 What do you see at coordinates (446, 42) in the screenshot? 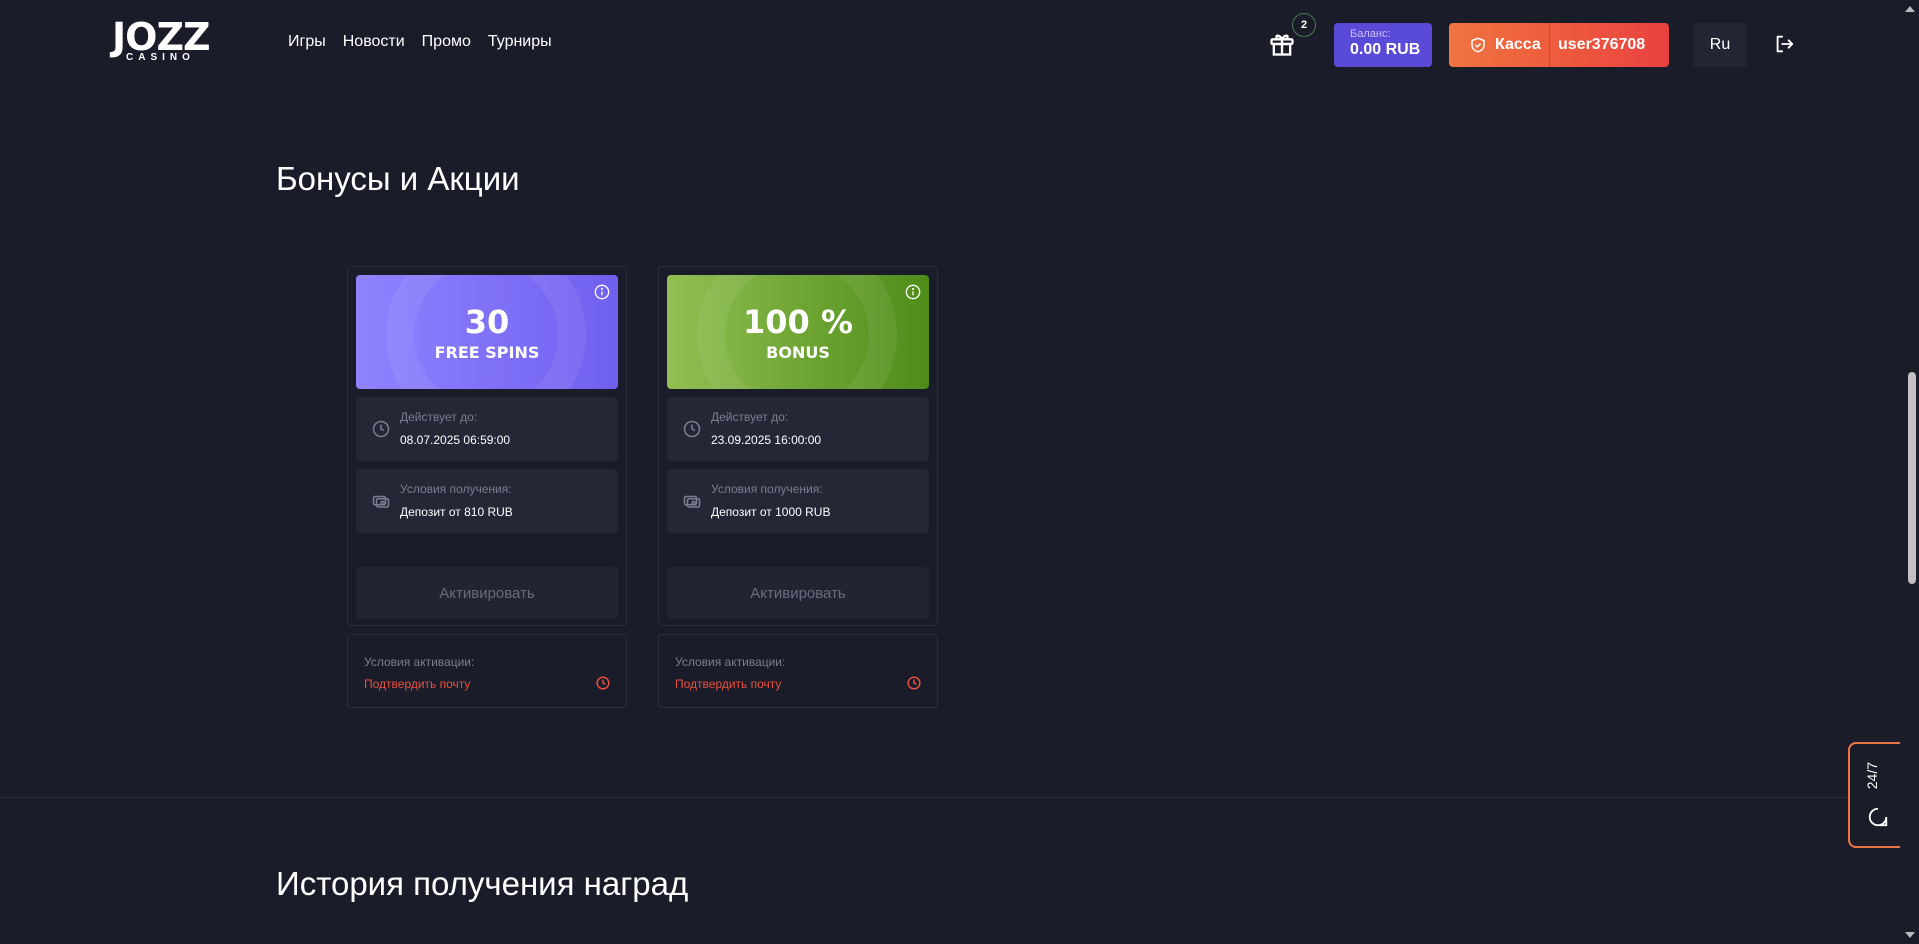
I see `nav-item-promo: Промо` at bounding box center [446, 42].